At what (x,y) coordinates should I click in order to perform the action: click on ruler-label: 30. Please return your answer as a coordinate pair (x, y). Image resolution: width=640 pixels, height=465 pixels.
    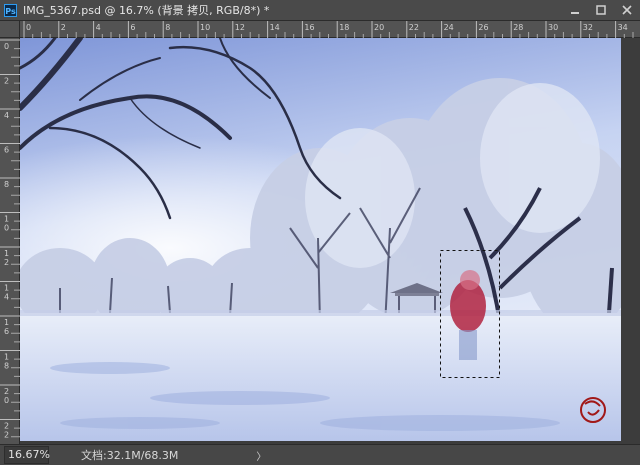
    Looking at the image, I should click on (553, 27).